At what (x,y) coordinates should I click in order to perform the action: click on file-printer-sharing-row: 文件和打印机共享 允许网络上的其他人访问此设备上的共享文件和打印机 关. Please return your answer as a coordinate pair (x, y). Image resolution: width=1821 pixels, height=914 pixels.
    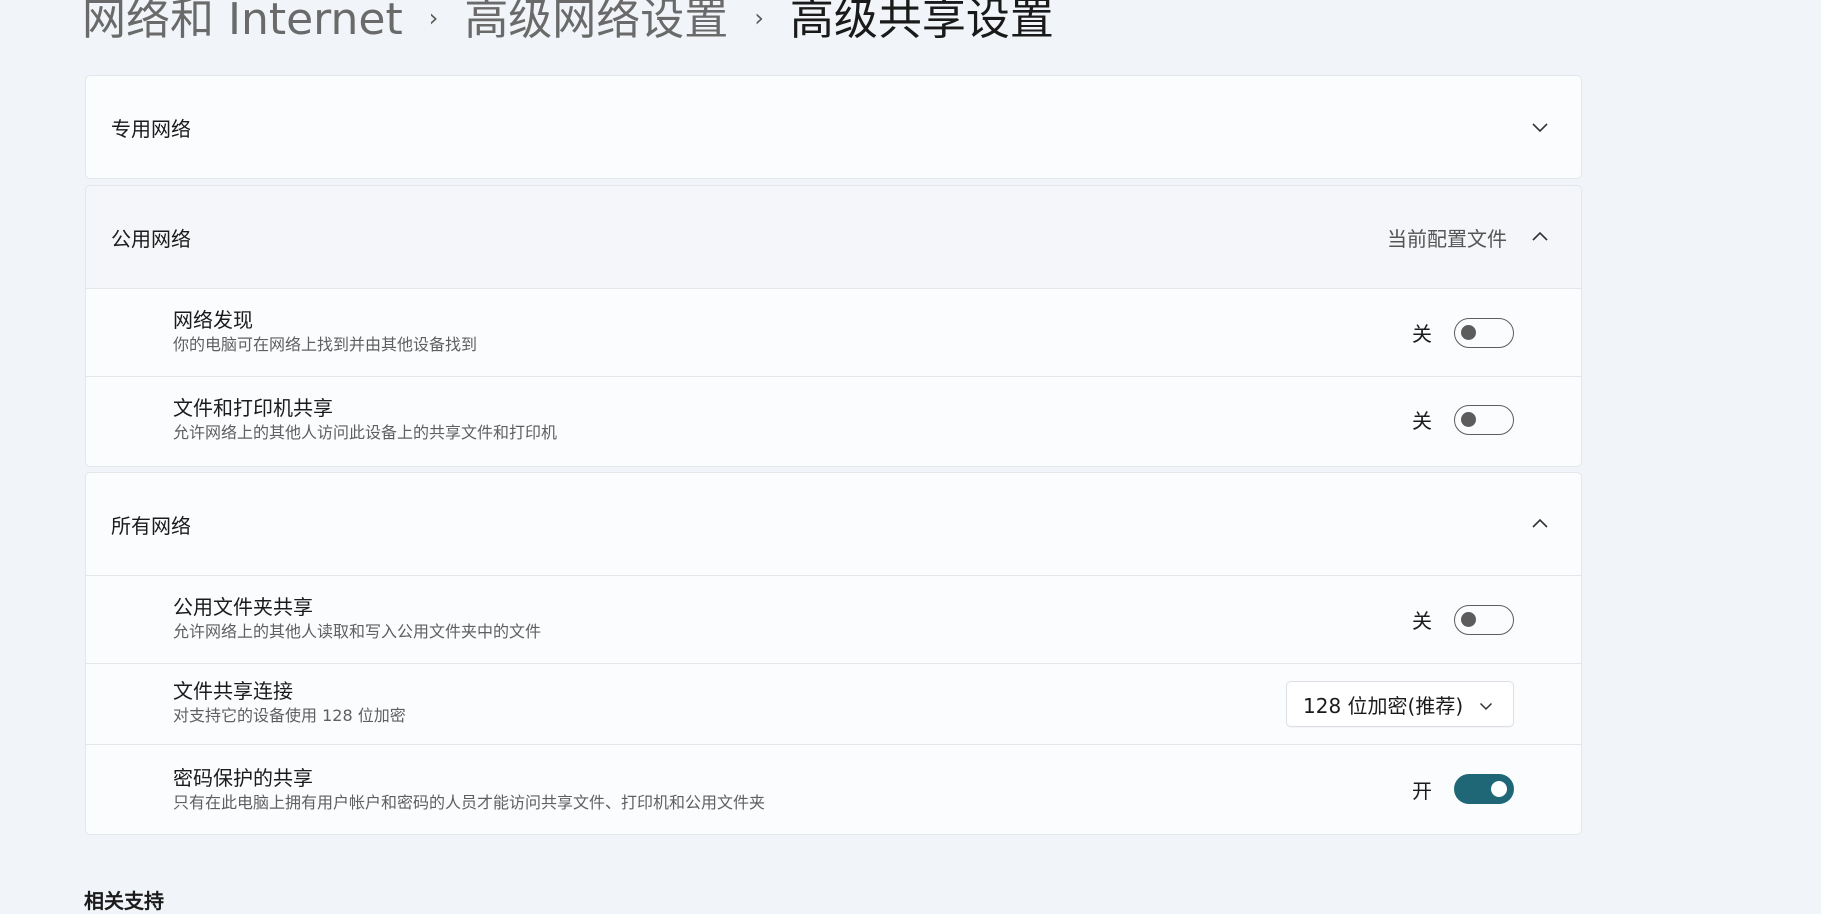
    Looking at the image, I should click on (833, 419).